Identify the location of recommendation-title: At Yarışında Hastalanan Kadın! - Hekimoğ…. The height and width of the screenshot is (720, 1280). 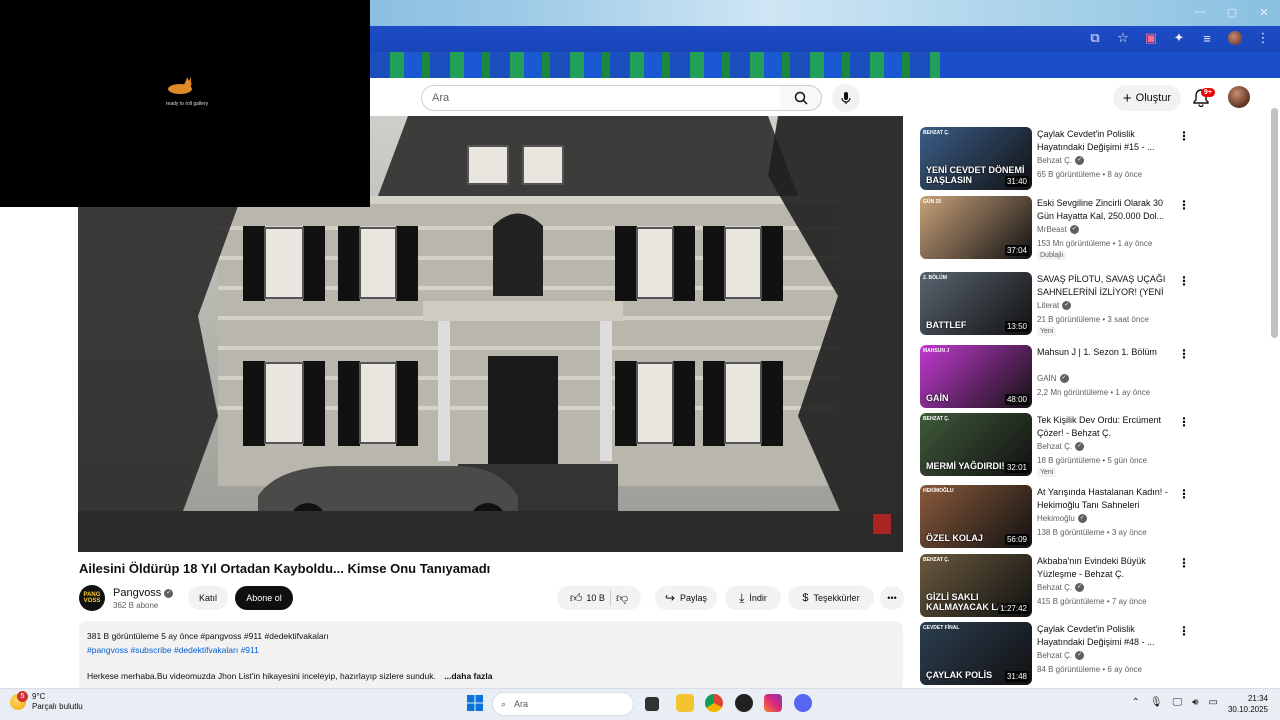
(1105, 499).